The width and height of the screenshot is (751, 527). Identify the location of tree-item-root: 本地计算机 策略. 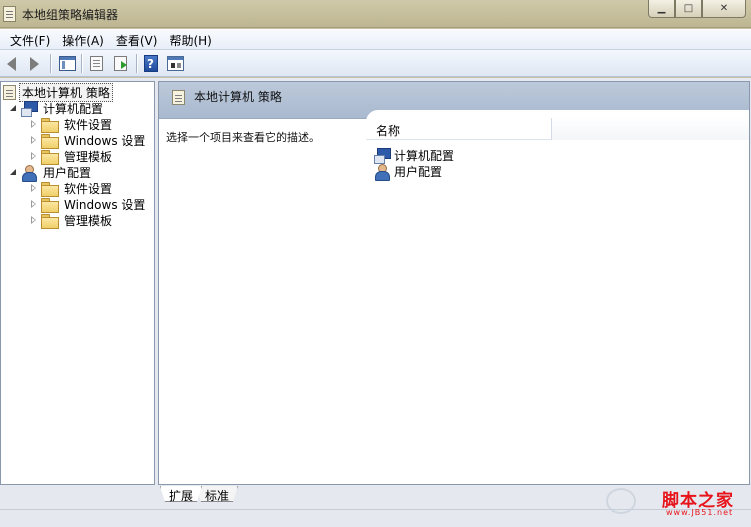
(58, 92).